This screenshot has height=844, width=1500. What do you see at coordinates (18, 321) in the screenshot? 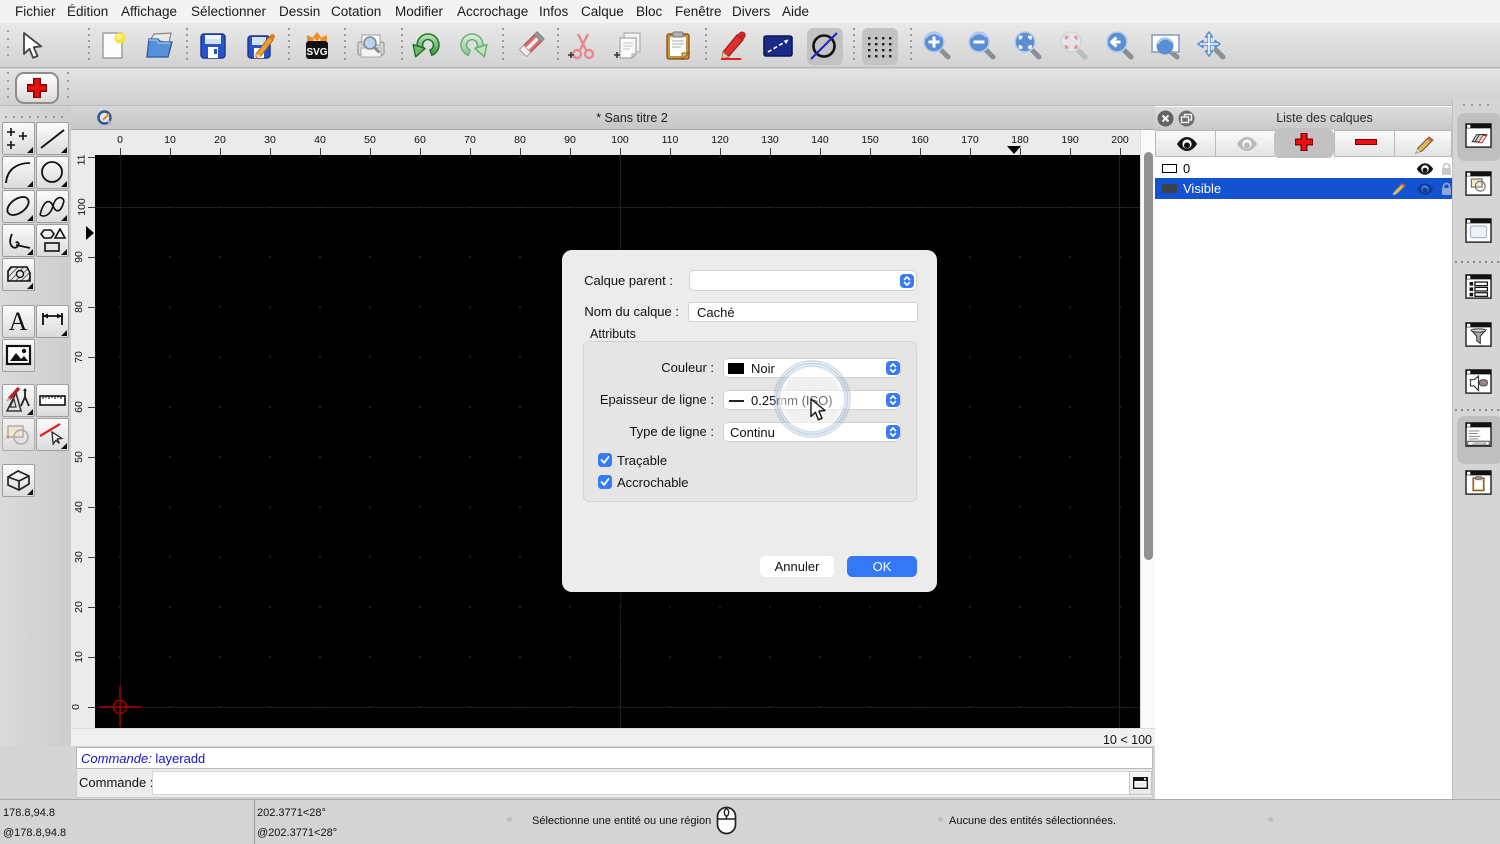
I see `svg-text: A` at bounding box center [18, 321].